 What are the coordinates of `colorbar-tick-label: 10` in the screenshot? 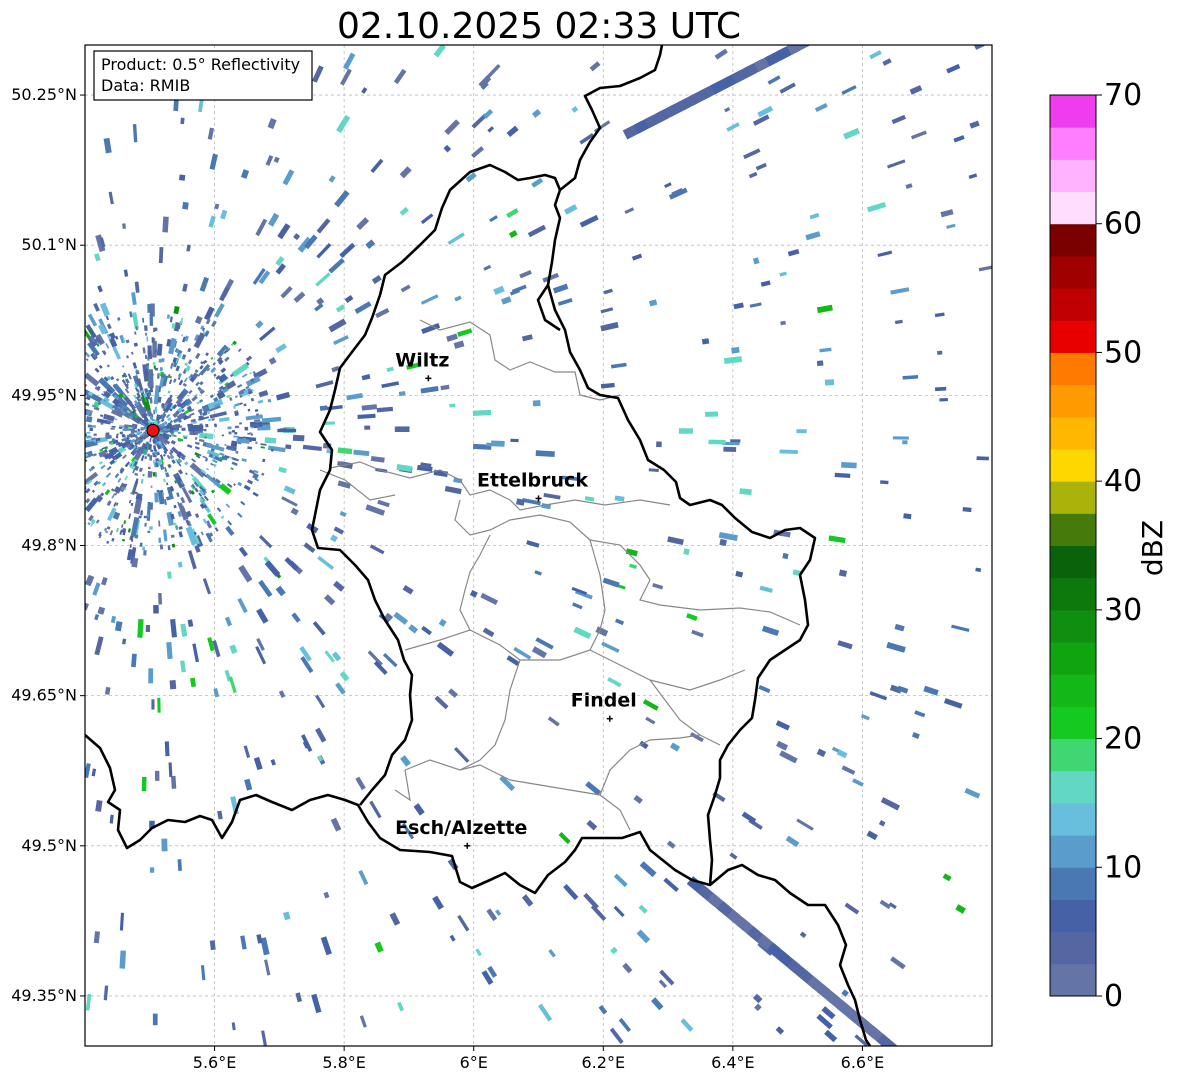 It's located at (1123, 867).